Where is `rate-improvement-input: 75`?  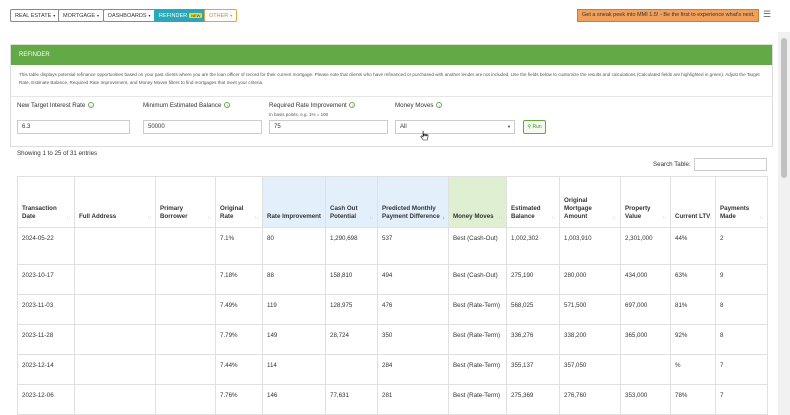
rate-improvement-input: 75 is located at coordinates (328, 127).